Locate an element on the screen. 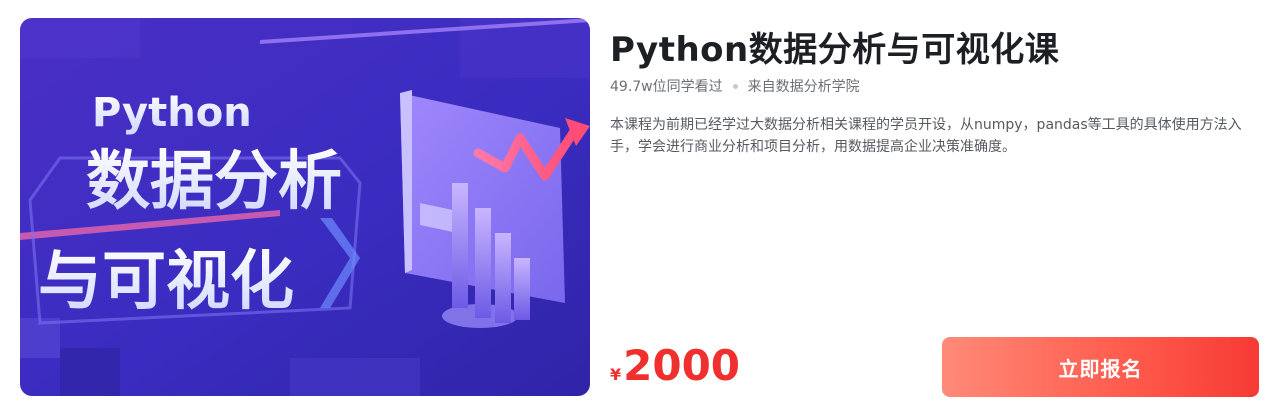 The width and height of the screenshot is (1280, 417). course-source: 来自数据分析学院 is located at coordinates (803, 87).